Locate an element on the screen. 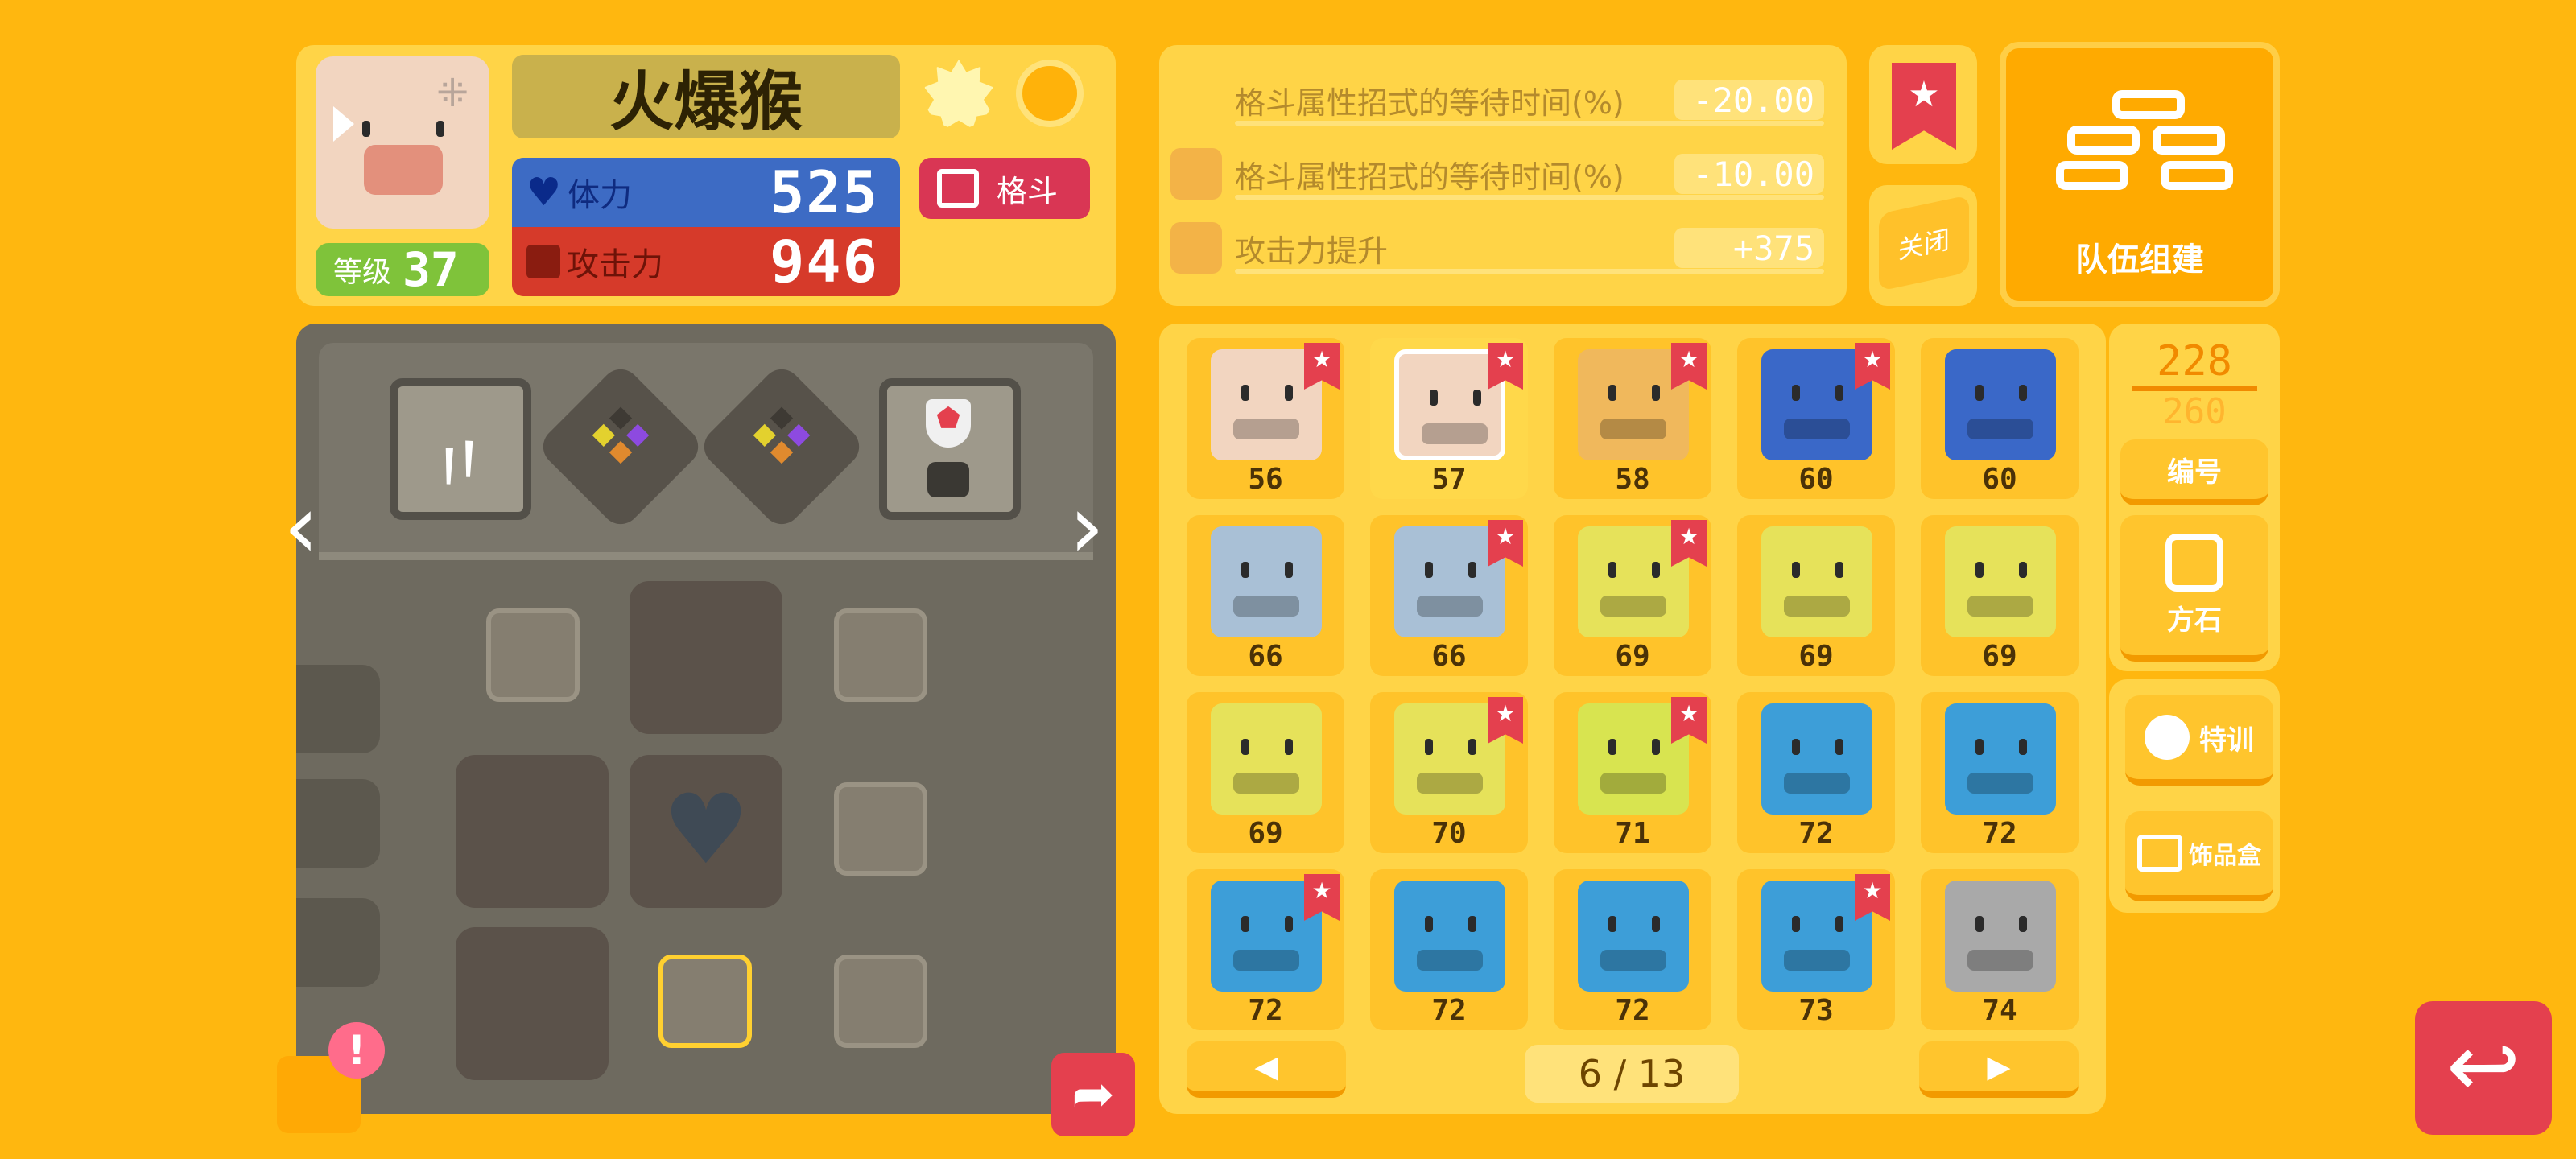 Image resolution: width=2576 pixels, height=1159 pixels. accessory-box-label: 饰品盒 is located at coordinates (2225, 856).